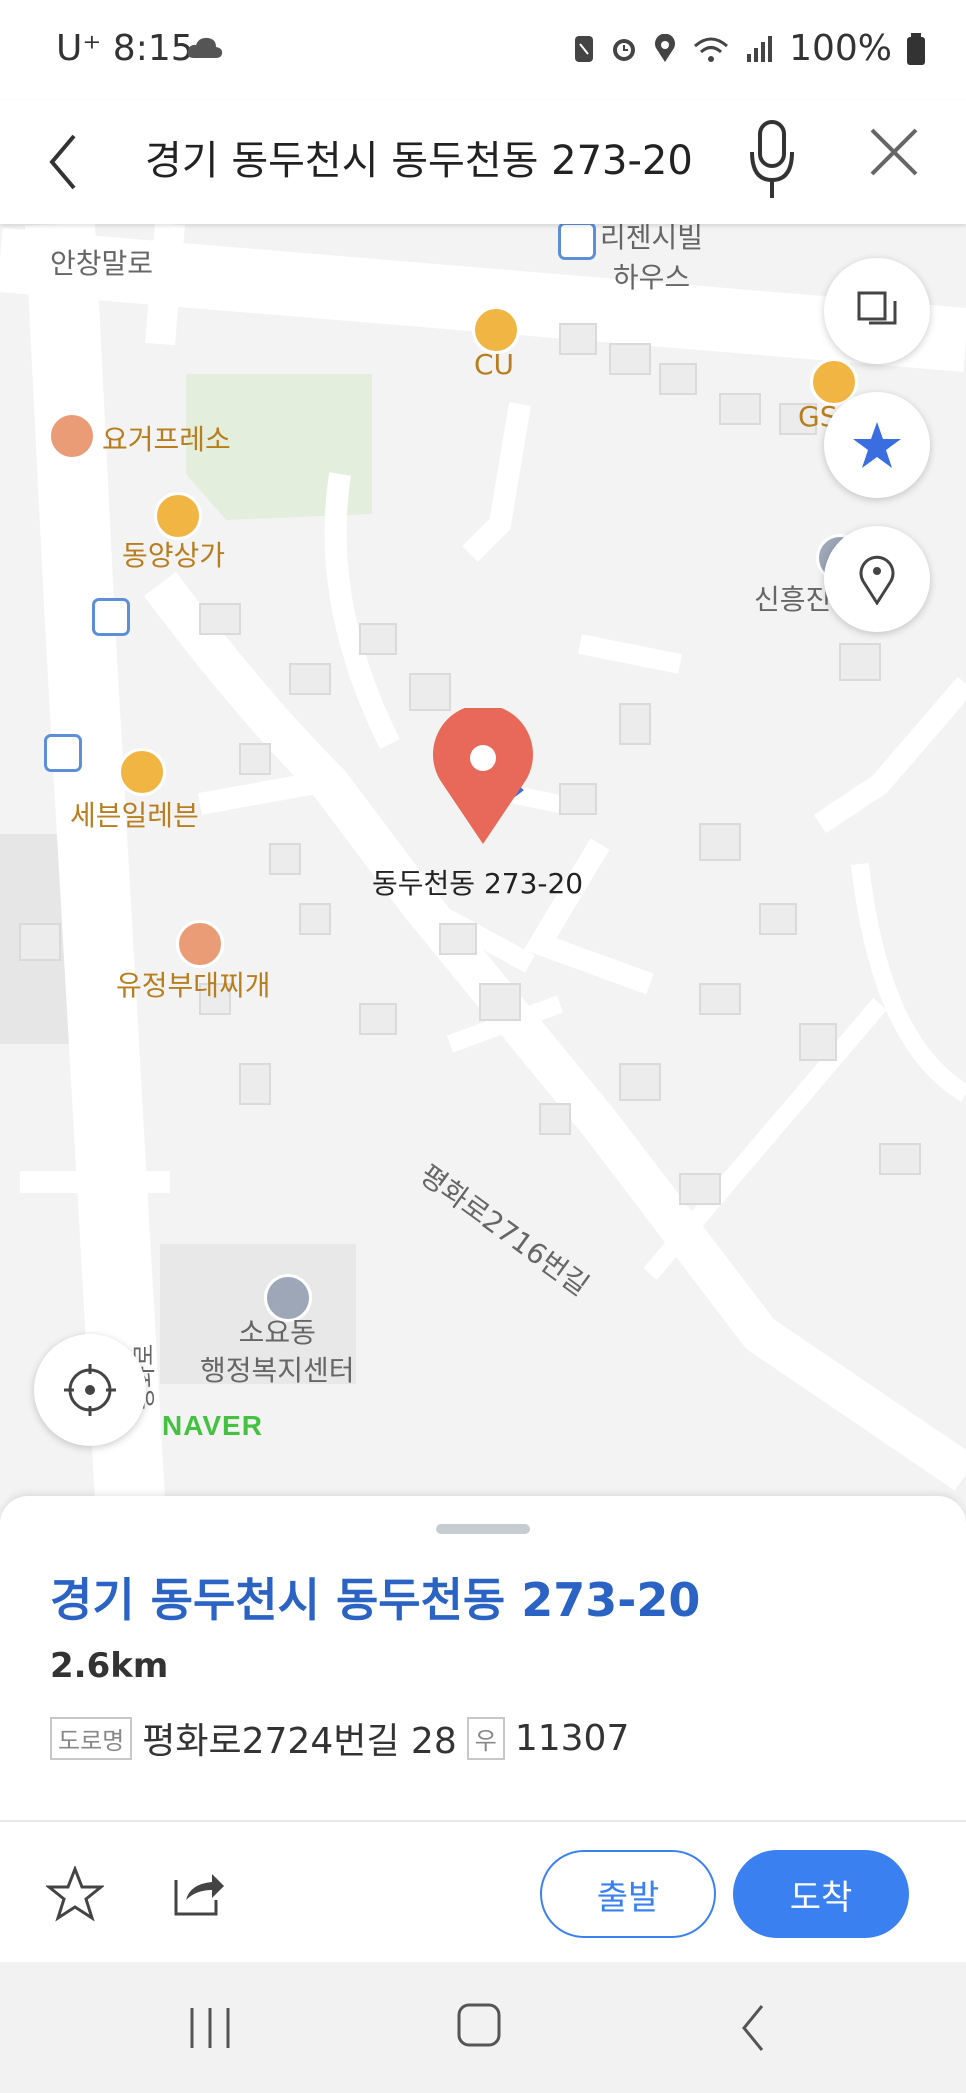 Image resolution: width=966 pixels, height=2093 pixels. Describe the element at coordinates (772, 161) in the screenshot. I see `microphone-icon` at that location.